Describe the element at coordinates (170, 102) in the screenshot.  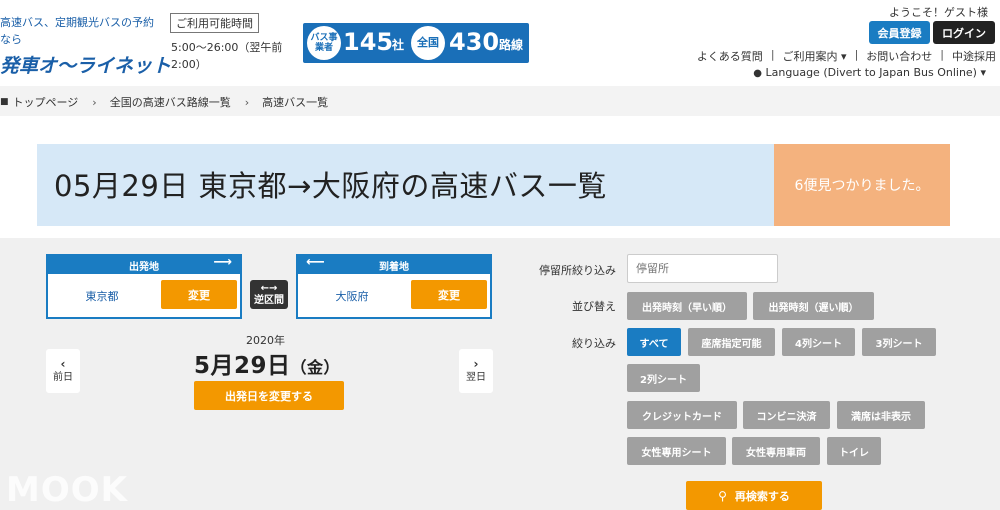
I see `breadcrumb-routes: 全国の高速バス路線一覧` at that location.